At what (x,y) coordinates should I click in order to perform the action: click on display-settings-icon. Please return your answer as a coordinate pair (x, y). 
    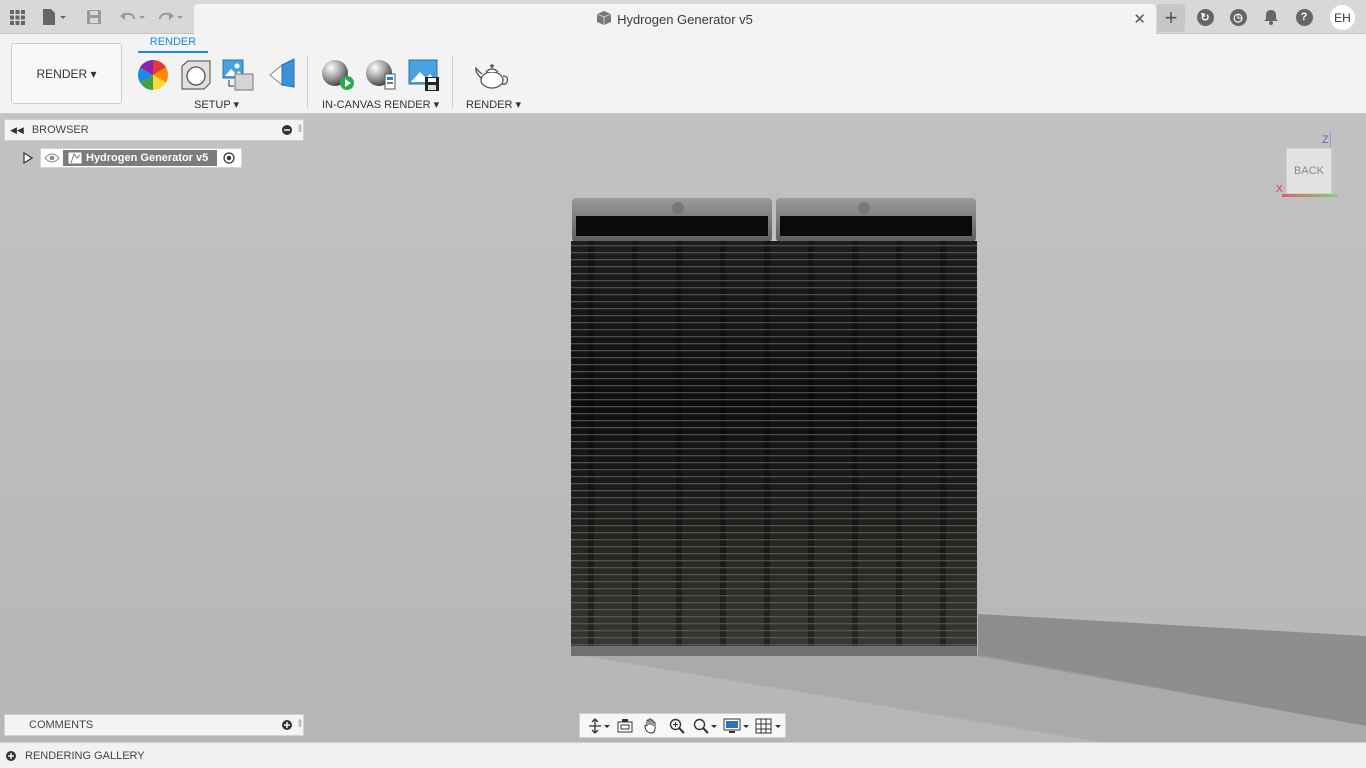
    Looking at the image, I should click on (736, 726).